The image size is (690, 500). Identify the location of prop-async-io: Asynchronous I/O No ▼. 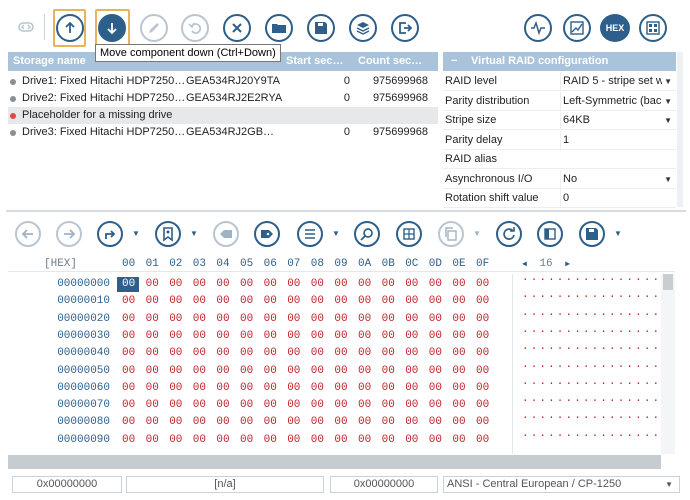
(559, 179).